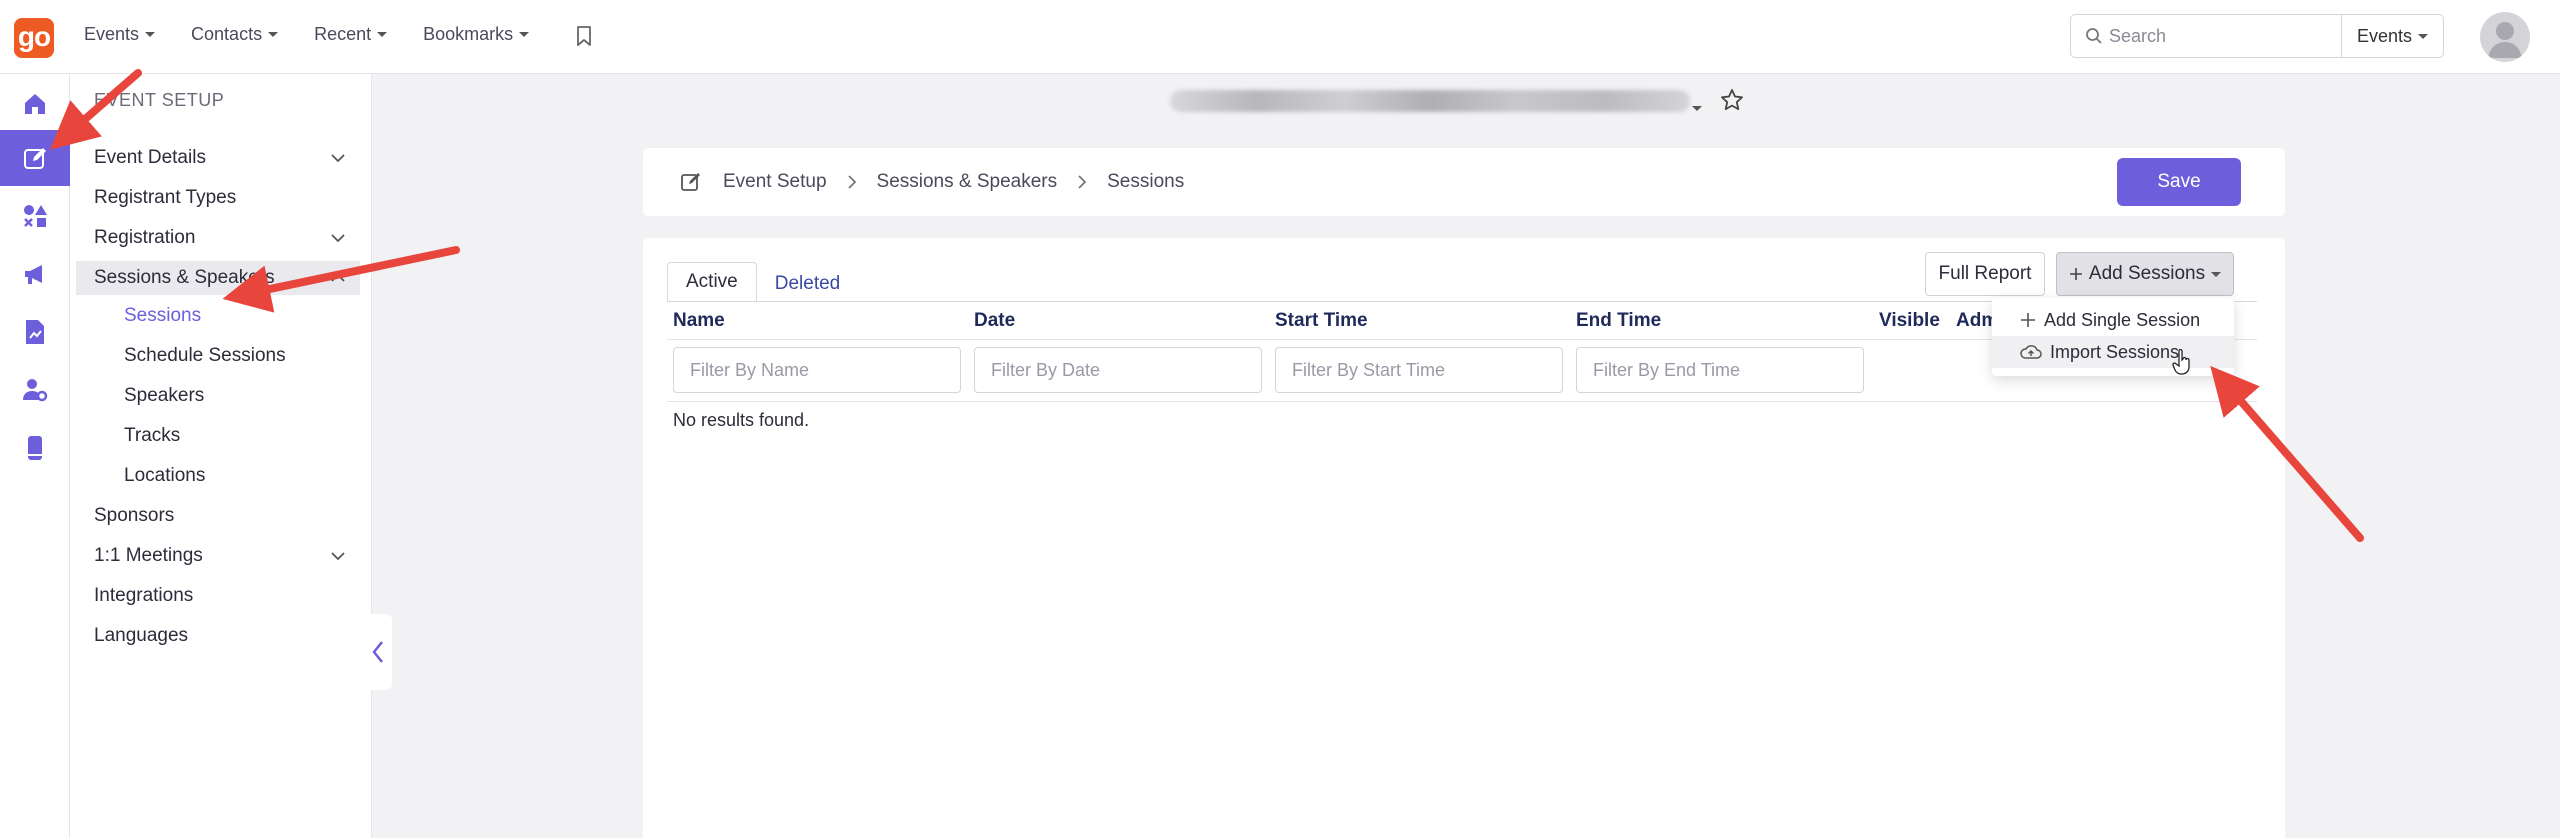 The image size is (2560, 838). What do you see at coordinates (159, 100) in the screenshot?
I see `nav-heading: EVENT SETUP` at bounding box center [159, 100].